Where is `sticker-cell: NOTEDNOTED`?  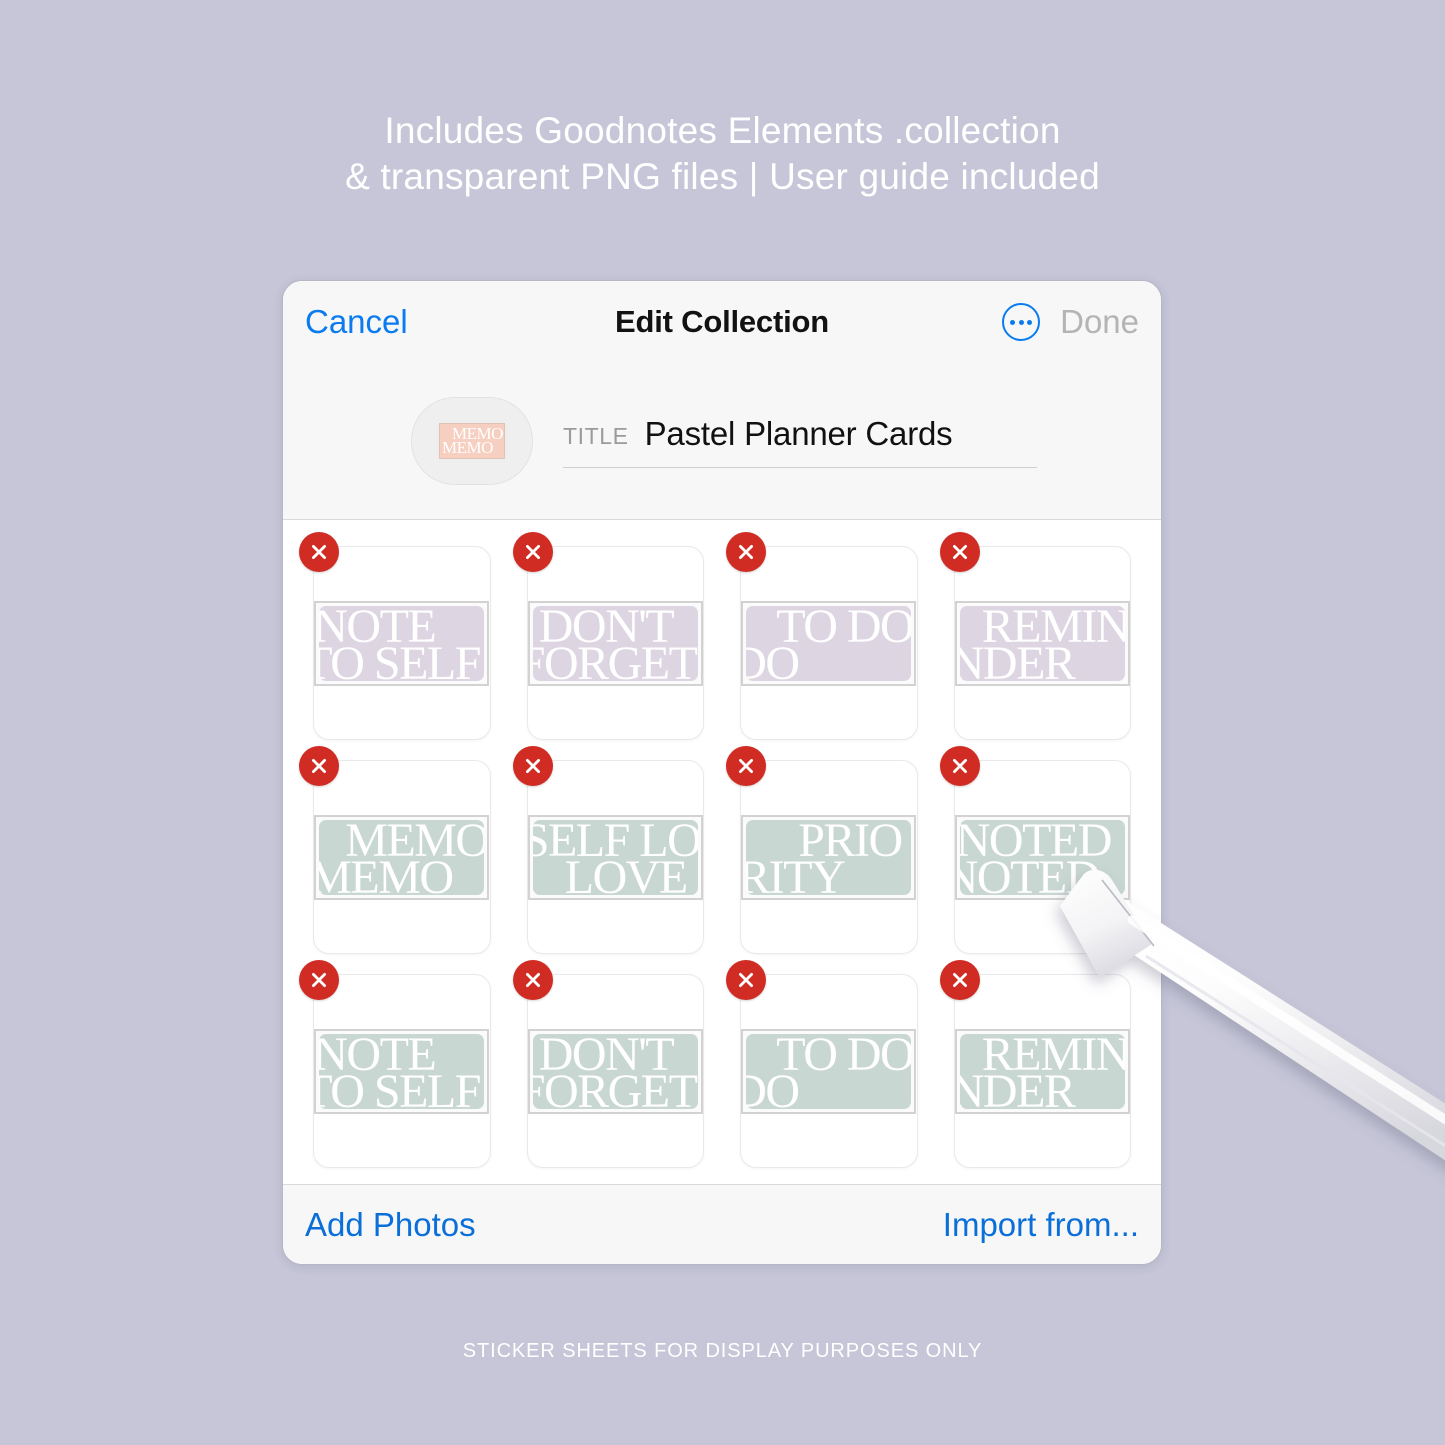 sticker-cell: NOTEDNOTED is located at coordinates (1043, 854).